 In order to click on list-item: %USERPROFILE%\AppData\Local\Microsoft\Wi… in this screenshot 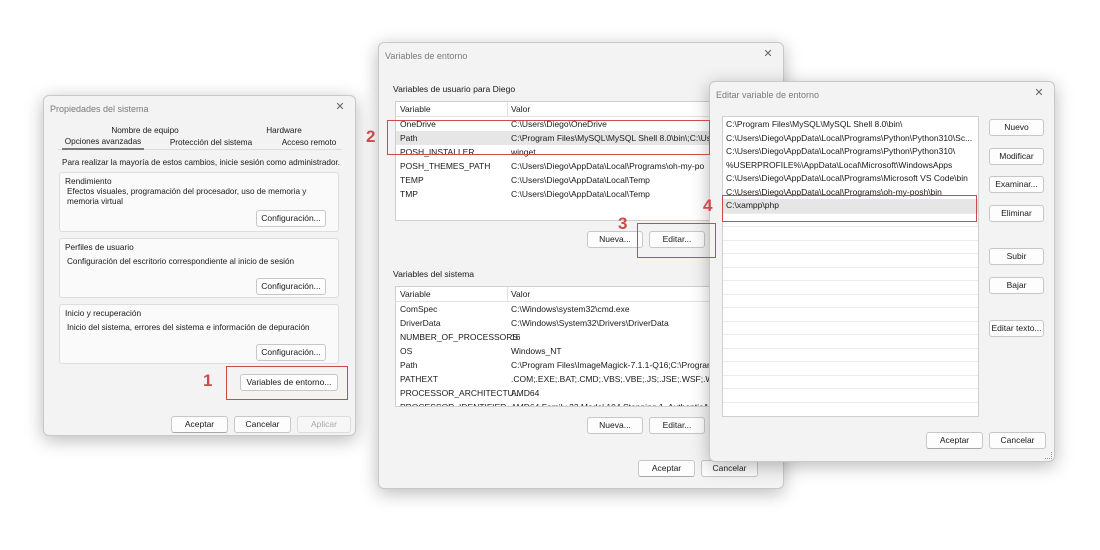, I will do `click(850, 166)`.